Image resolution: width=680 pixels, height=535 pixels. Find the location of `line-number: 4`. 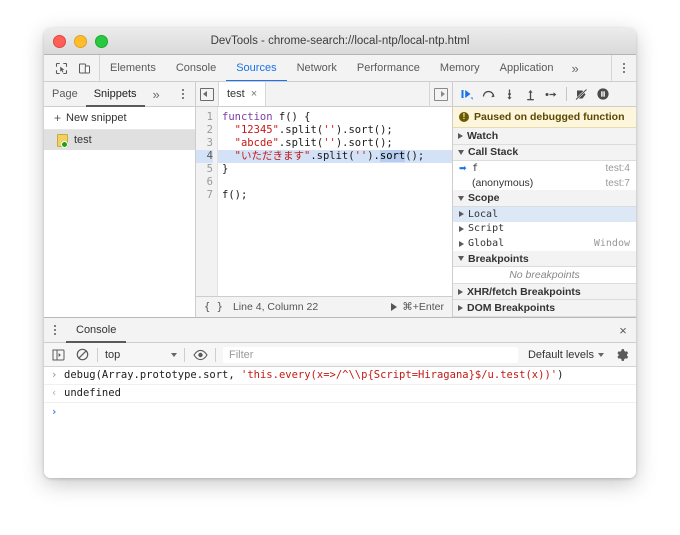

line-number: 4 is located at coordinates (204, 156).